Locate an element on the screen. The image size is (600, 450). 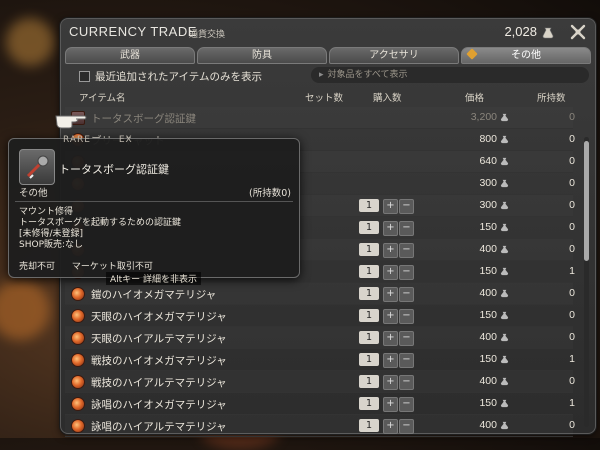
gil-amount: 2,028 is located at coordinates (520, 31).